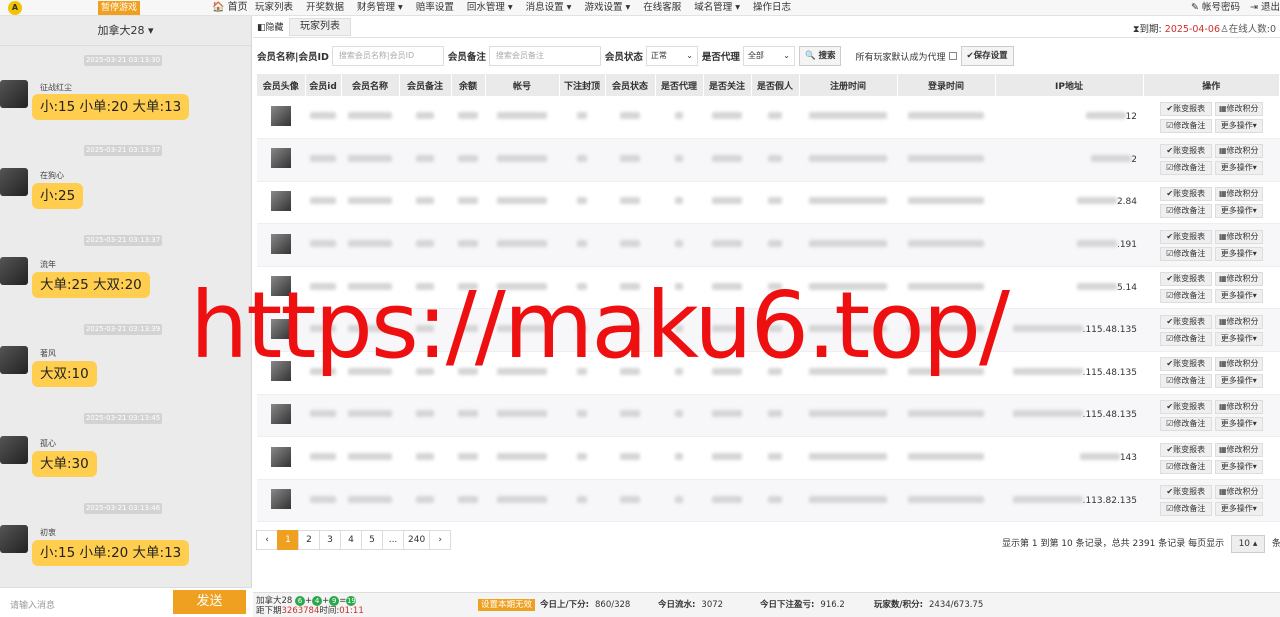  I want to click on member-search-input: 搜索会员名称|会员ID, so click(387, 56).